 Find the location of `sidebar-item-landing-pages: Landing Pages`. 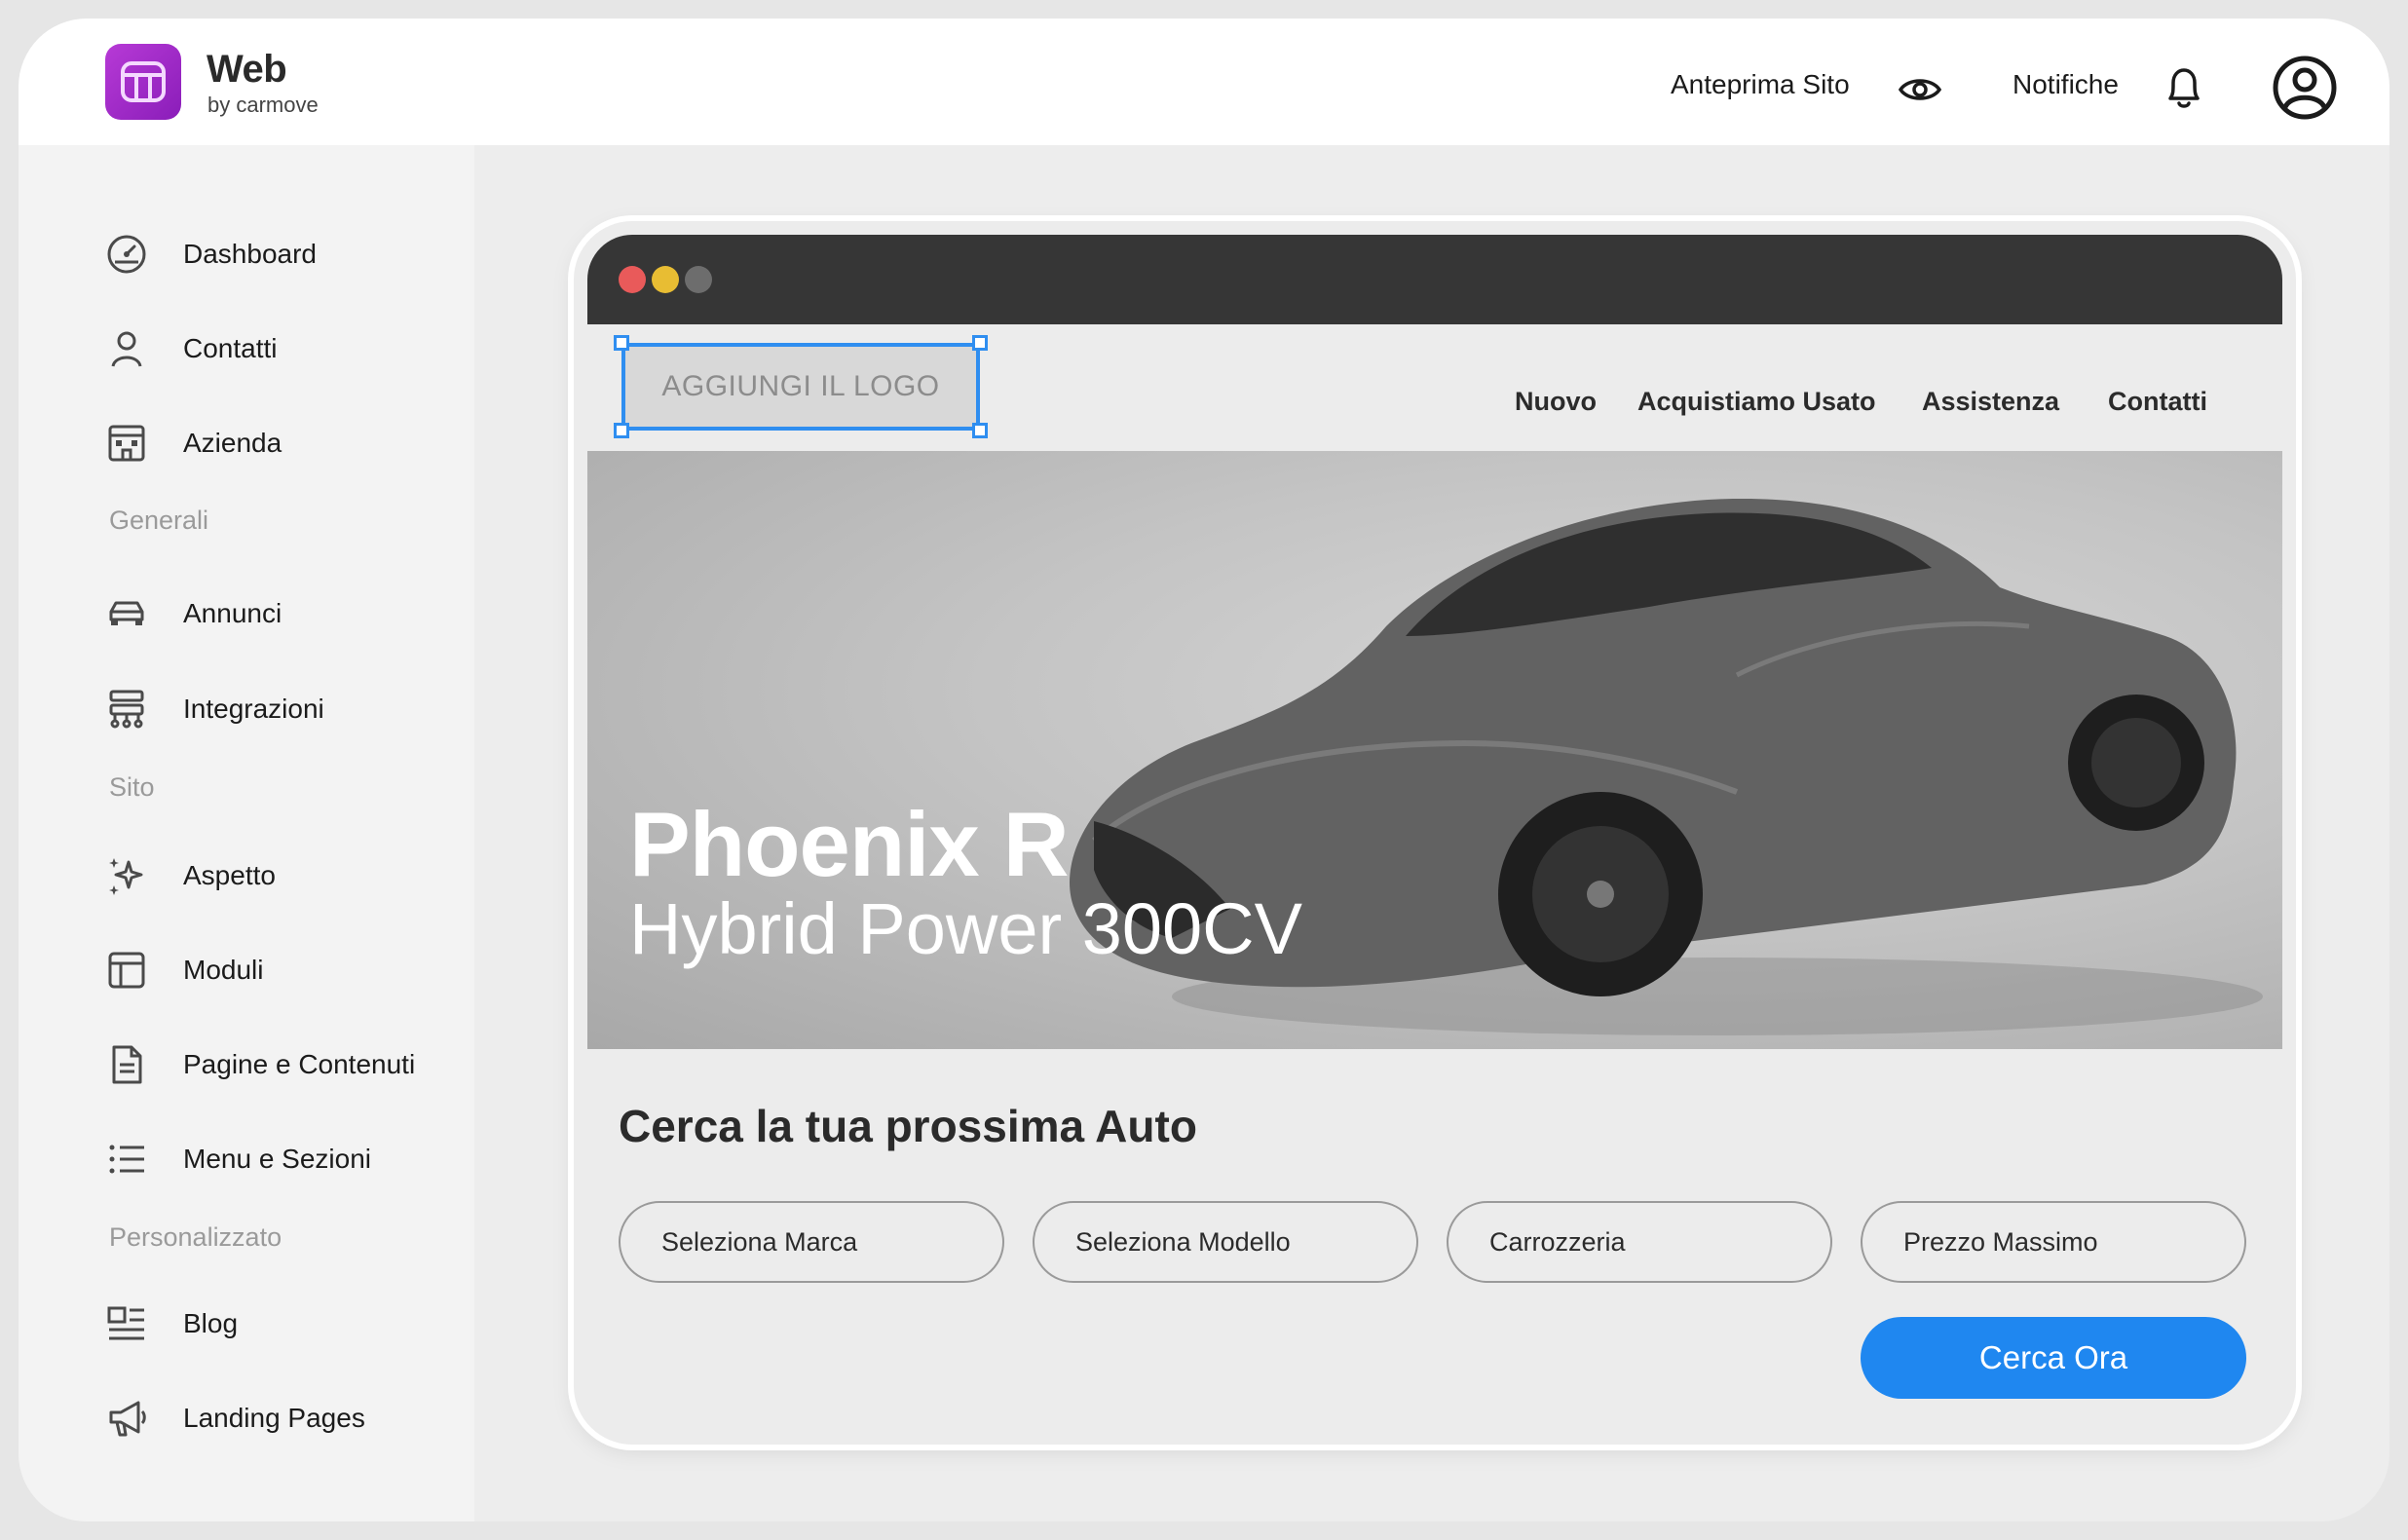

sidebar-item-landing-pages: Landing Pages is located at coordinates (280, 1418).